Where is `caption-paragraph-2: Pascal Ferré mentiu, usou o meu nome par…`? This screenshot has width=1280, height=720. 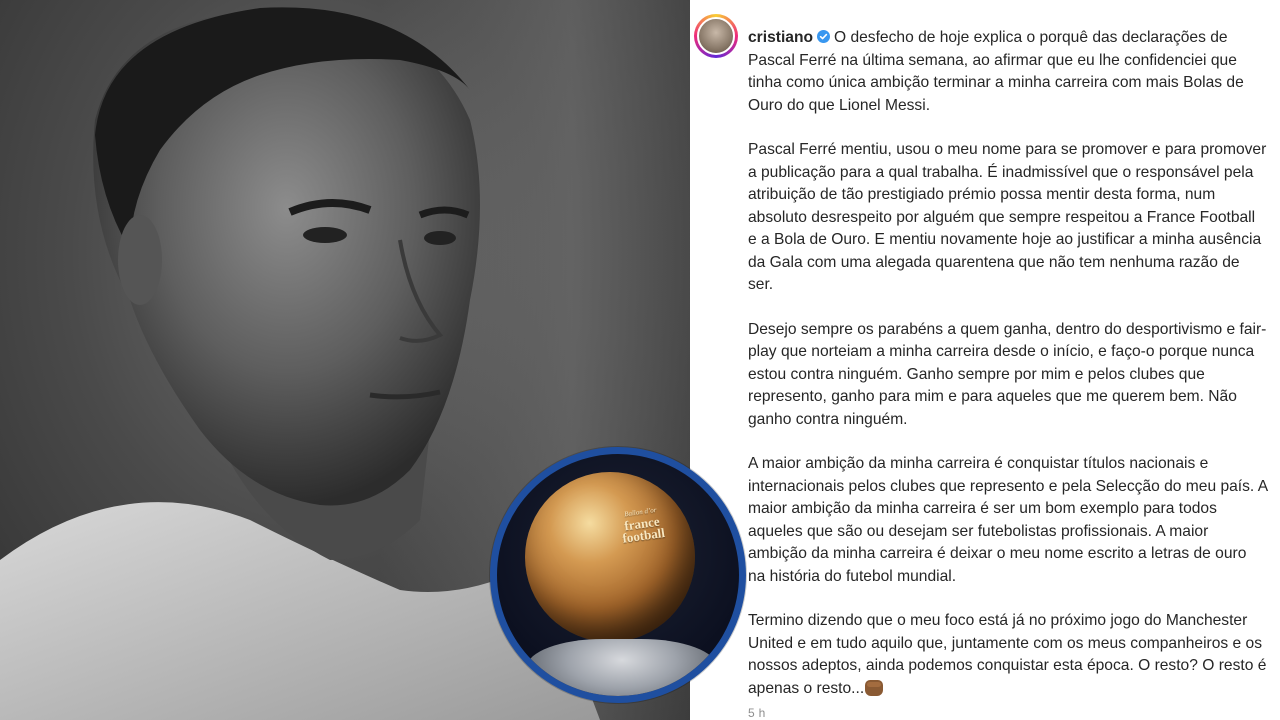 caption-paragraph-2: Pascal Ferré mentiu, usou o meu nome par… is located at coordinates (1007, 217).